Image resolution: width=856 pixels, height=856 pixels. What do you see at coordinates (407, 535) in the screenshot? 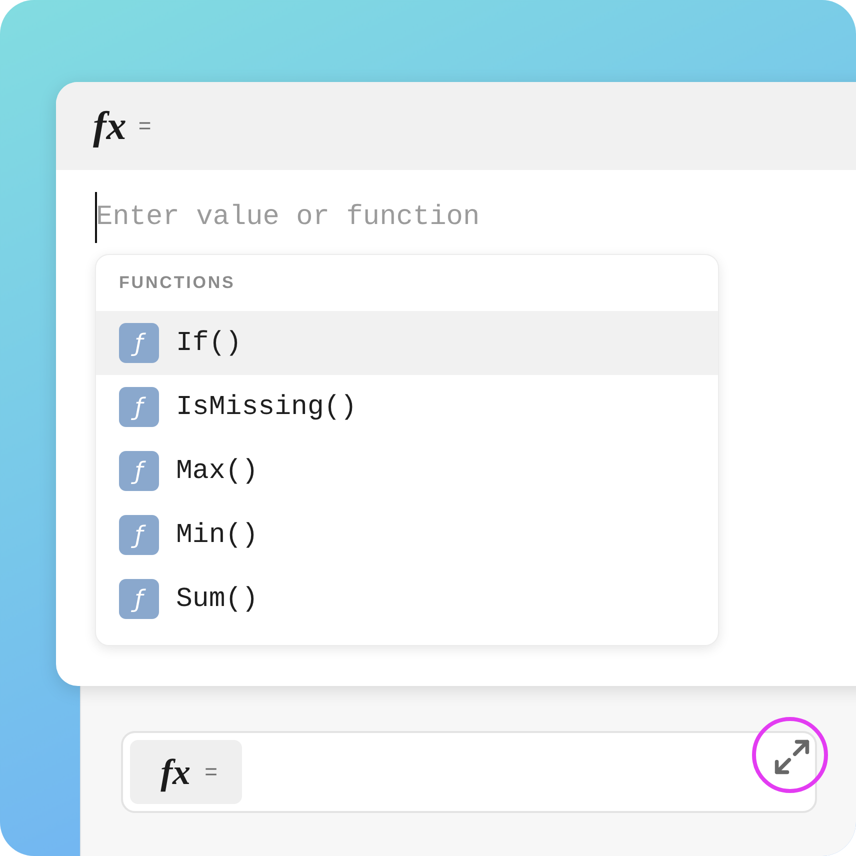
I see `function-option: ƒ Min()` at bounding box center [407, 535].